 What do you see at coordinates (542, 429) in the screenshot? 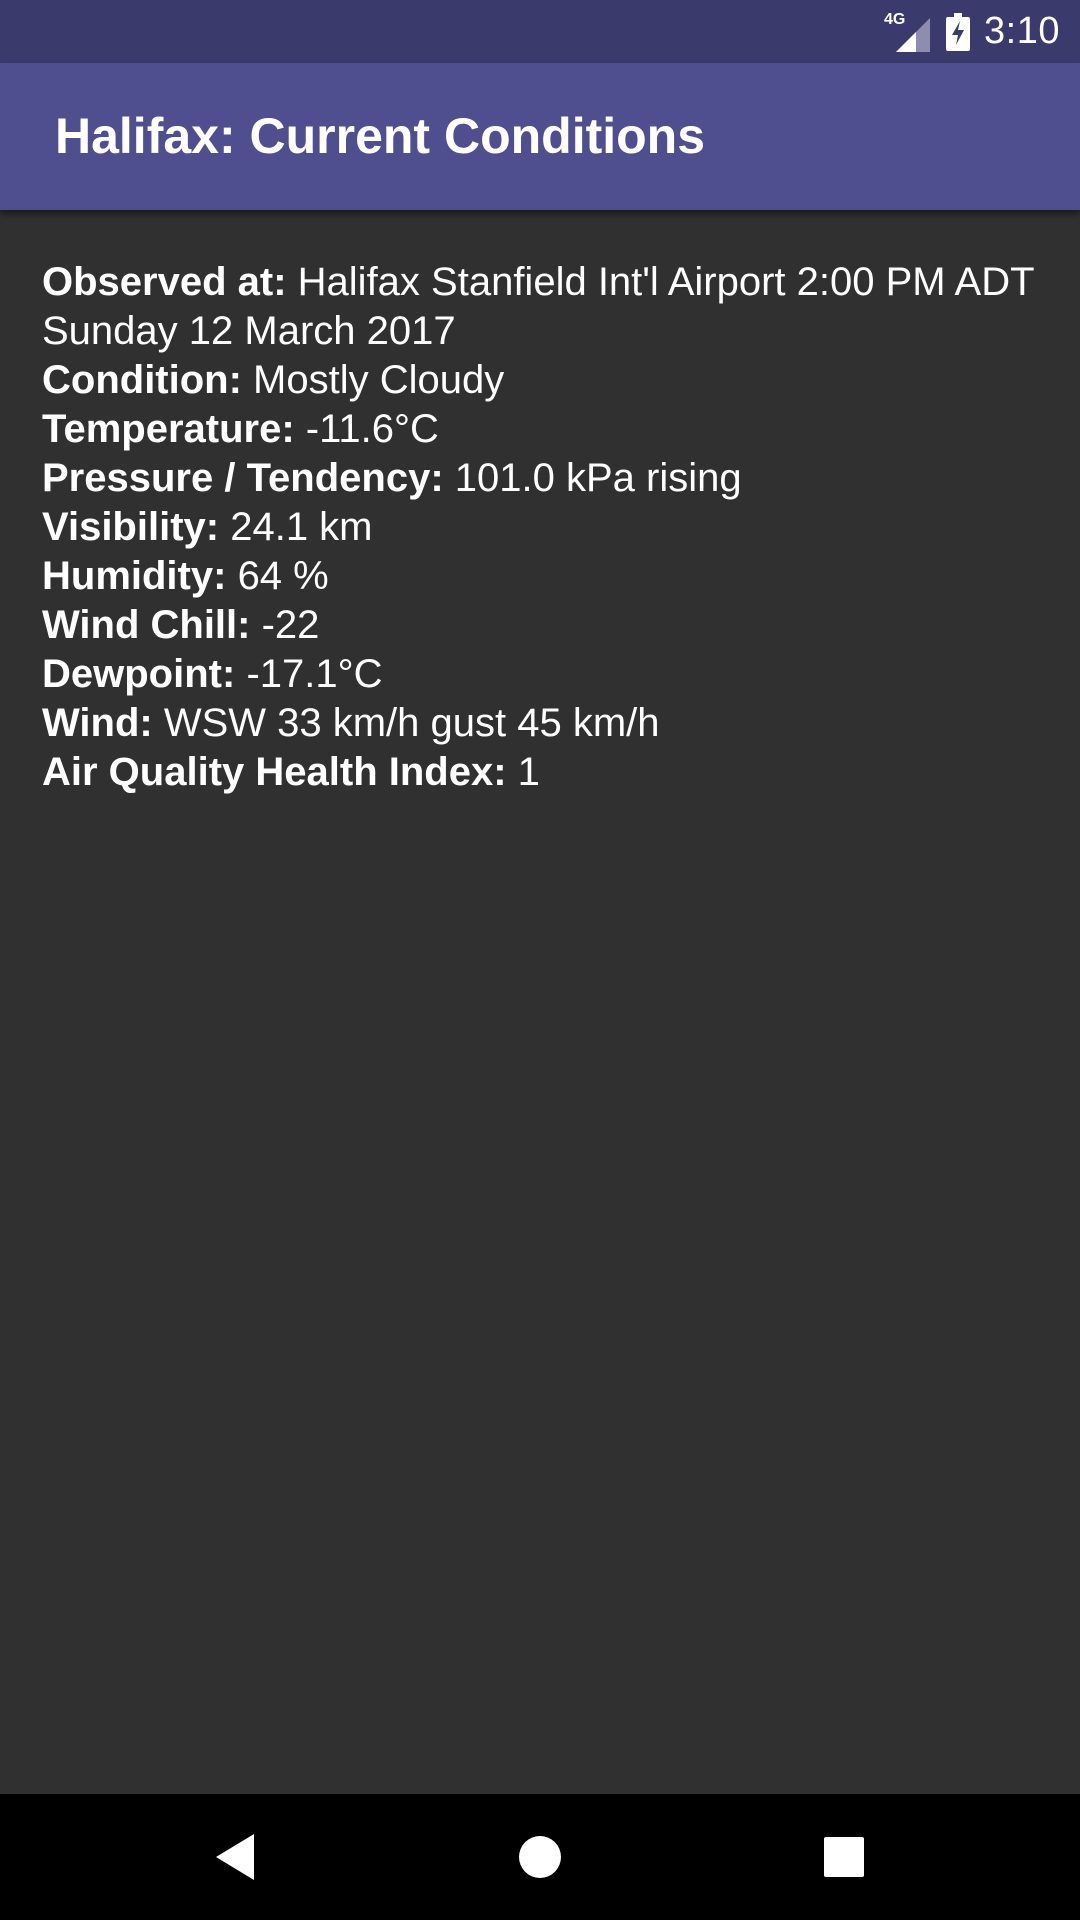
I see `condition-row-temperature: Temperature: -11.6°C` at bounding box center [542, 429].